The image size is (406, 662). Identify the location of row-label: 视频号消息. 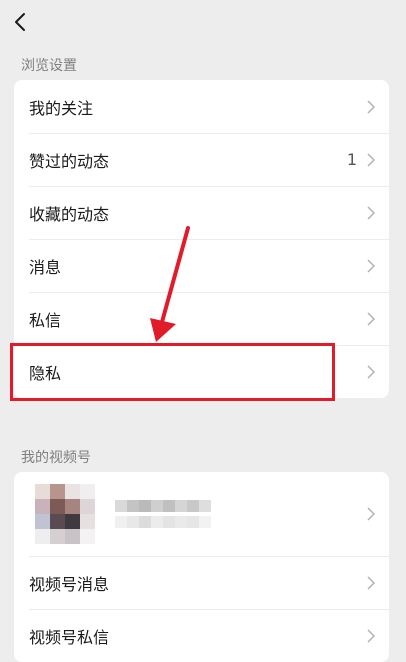
(69, 584).